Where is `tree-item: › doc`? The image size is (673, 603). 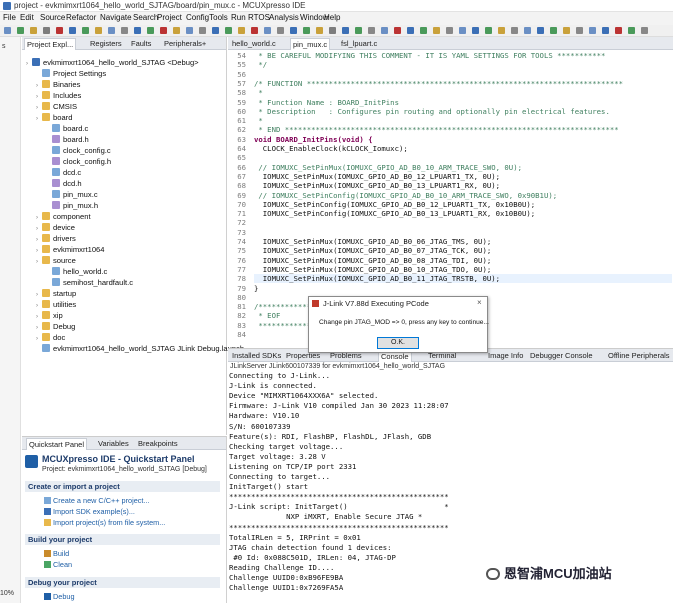
tree-item: › doc is located at coordinates (50, 337).